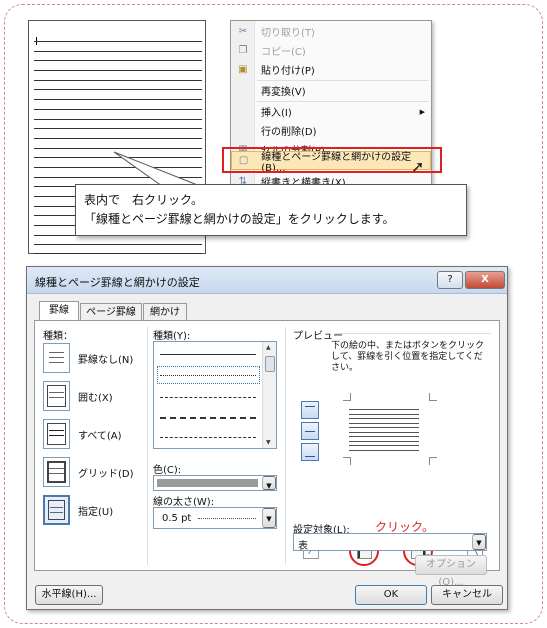 The width and height of the screenshot is (547, 628). I want to click on setting-label: 種類：, so click(58, 336).